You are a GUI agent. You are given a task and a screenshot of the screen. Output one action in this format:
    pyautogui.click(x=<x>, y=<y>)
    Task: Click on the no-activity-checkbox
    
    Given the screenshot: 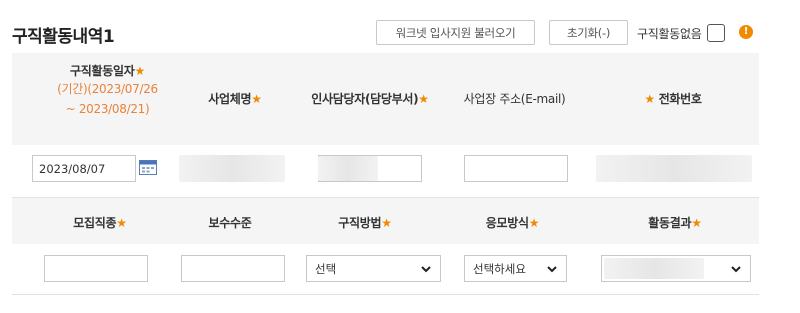 What is the action you would take?
    pyautogui.click(x=716, y=33)
    